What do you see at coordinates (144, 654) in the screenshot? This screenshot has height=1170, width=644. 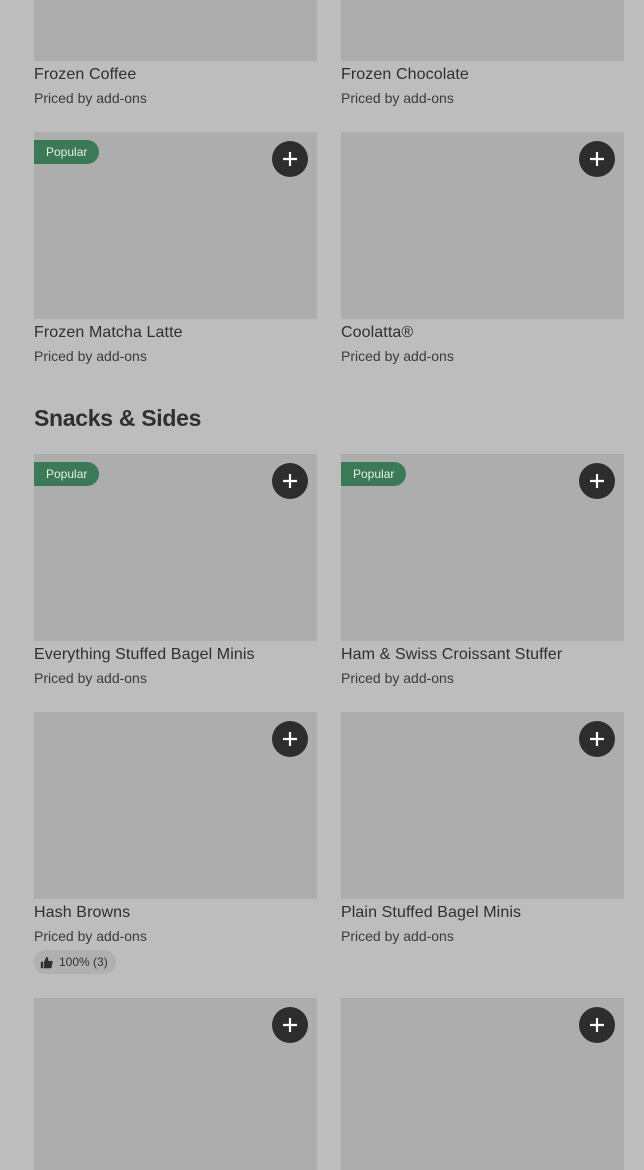 I see `item-name: Everything Stuffed Bagel Minis` at bounding box center [144, 654].